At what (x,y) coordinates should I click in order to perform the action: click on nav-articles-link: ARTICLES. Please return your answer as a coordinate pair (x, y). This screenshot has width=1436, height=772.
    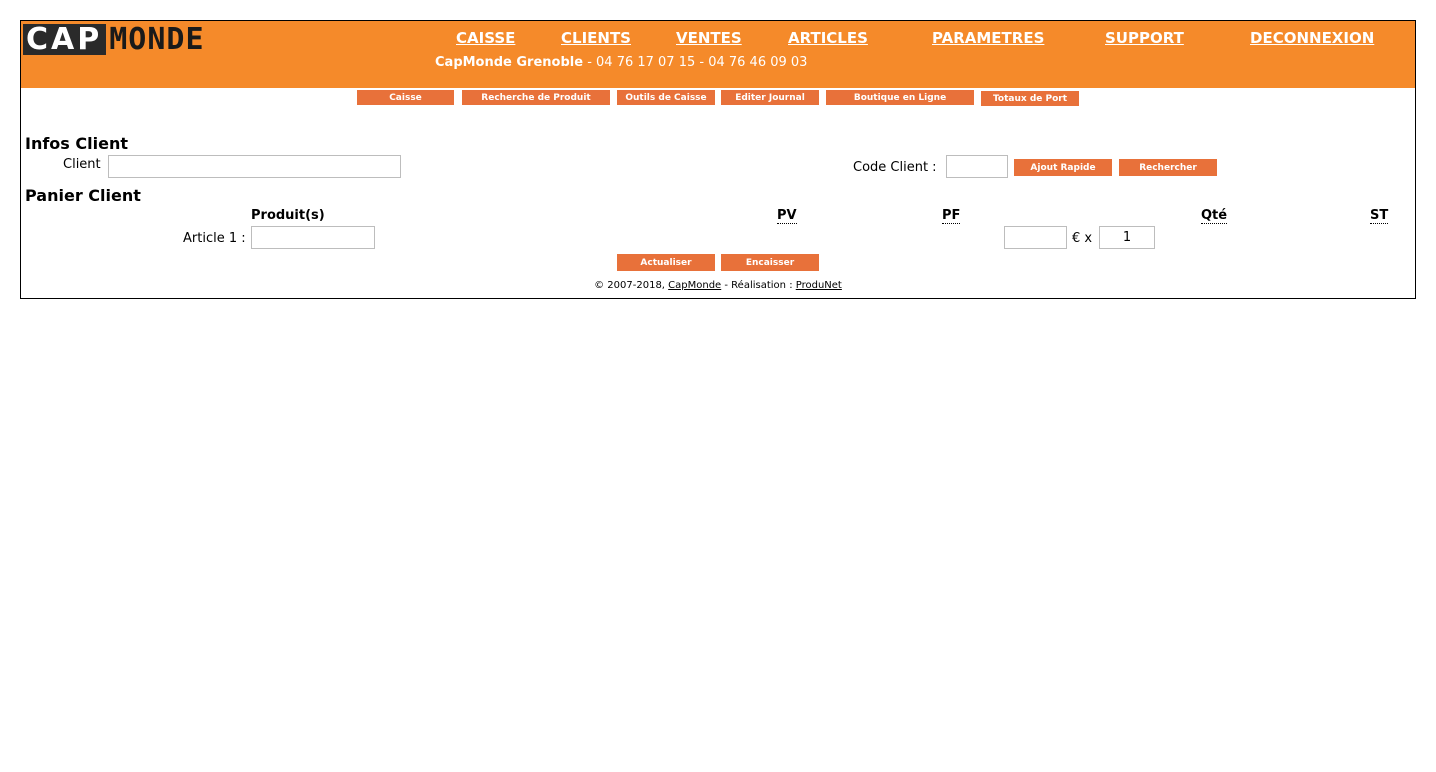
    Looking at the image, I should click on (828, 38).